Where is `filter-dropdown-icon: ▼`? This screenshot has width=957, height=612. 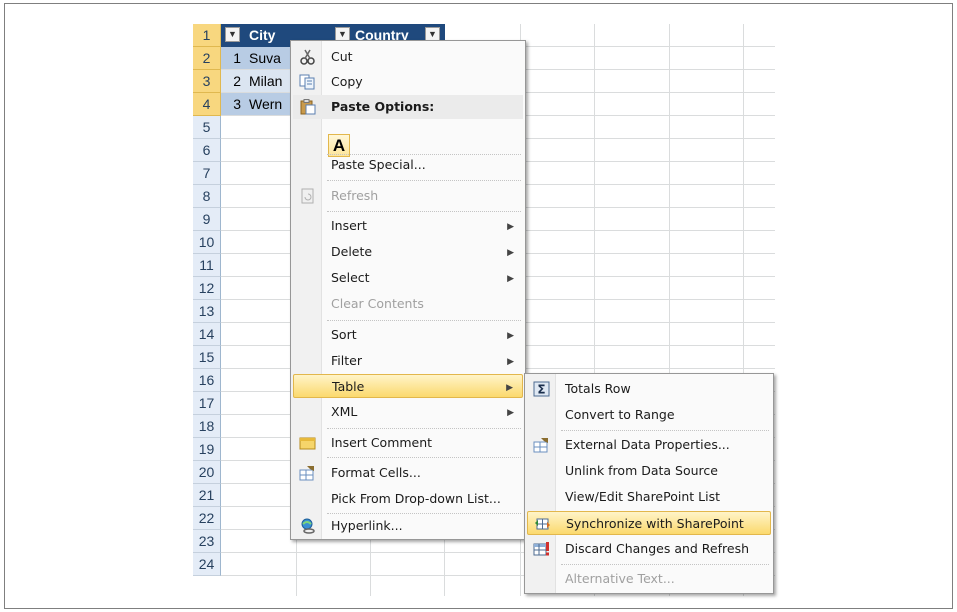 filter-dropdown-icon: ▼ is located at coordinates (232, 34).